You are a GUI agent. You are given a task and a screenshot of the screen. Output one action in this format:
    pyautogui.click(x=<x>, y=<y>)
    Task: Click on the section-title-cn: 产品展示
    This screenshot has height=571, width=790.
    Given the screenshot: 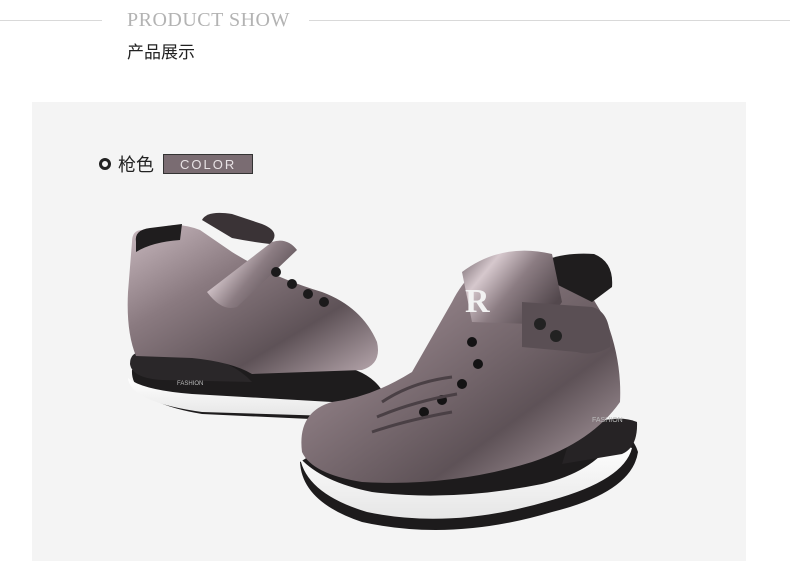 What is the action you would take?
    pyautogui.click(x=161, y=53)
    